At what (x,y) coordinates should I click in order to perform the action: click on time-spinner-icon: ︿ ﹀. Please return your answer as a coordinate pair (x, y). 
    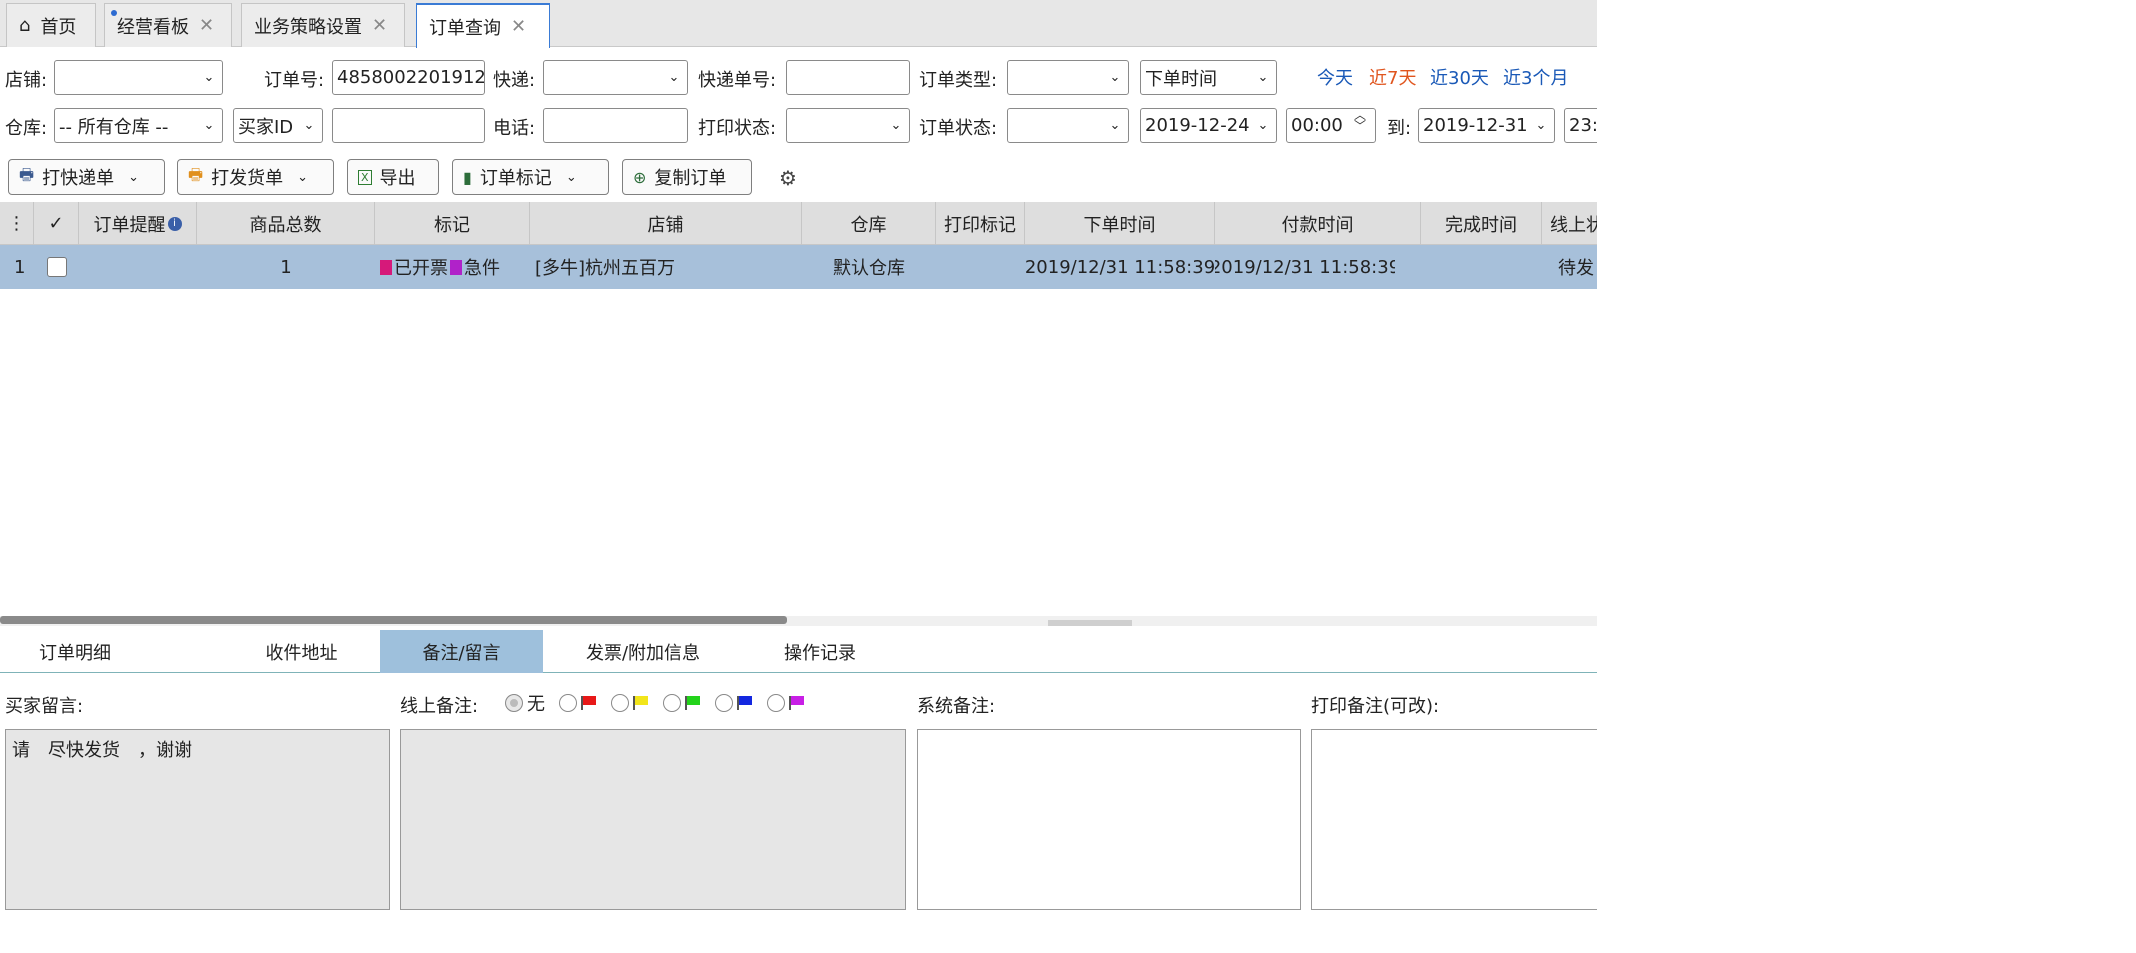
    Looking at the image, I should click on (1360, 120).